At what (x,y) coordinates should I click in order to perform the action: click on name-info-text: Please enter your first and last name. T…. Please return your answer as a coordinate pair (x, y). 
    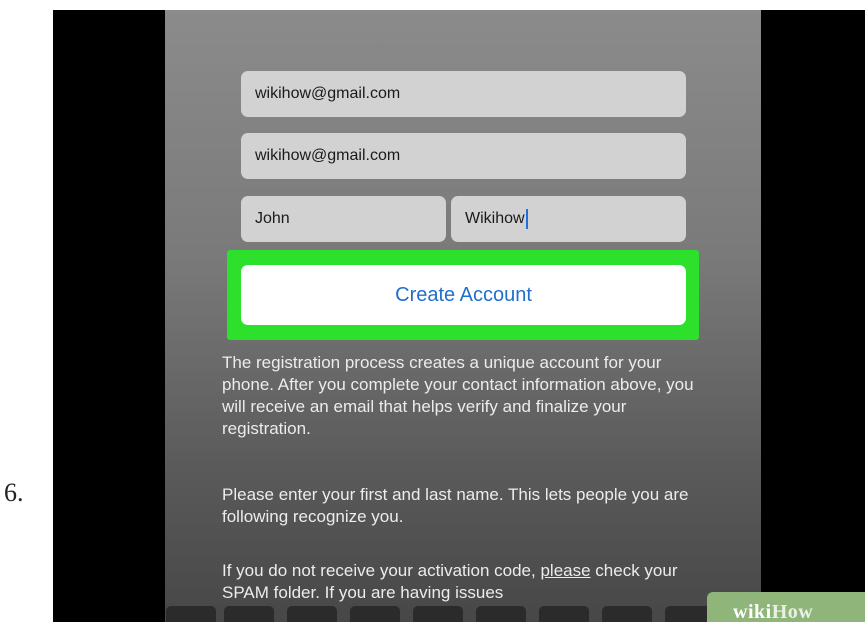
    Looking at the image, I should click on (455, 505).